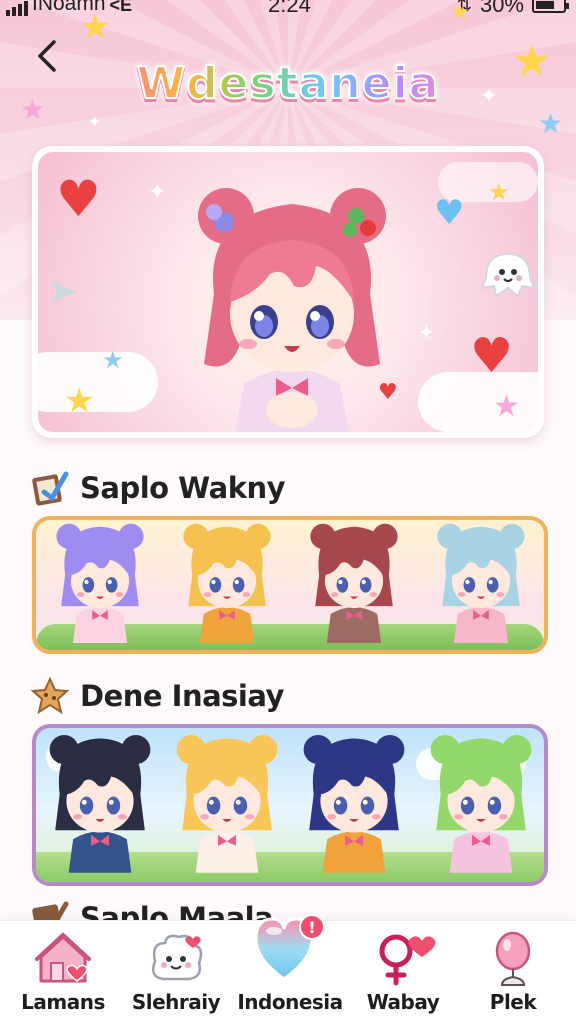 Image resolution: width=576 pixels, height=1024 pixels. I want to click on app-title: Wdestaneia, so click(288, 83).